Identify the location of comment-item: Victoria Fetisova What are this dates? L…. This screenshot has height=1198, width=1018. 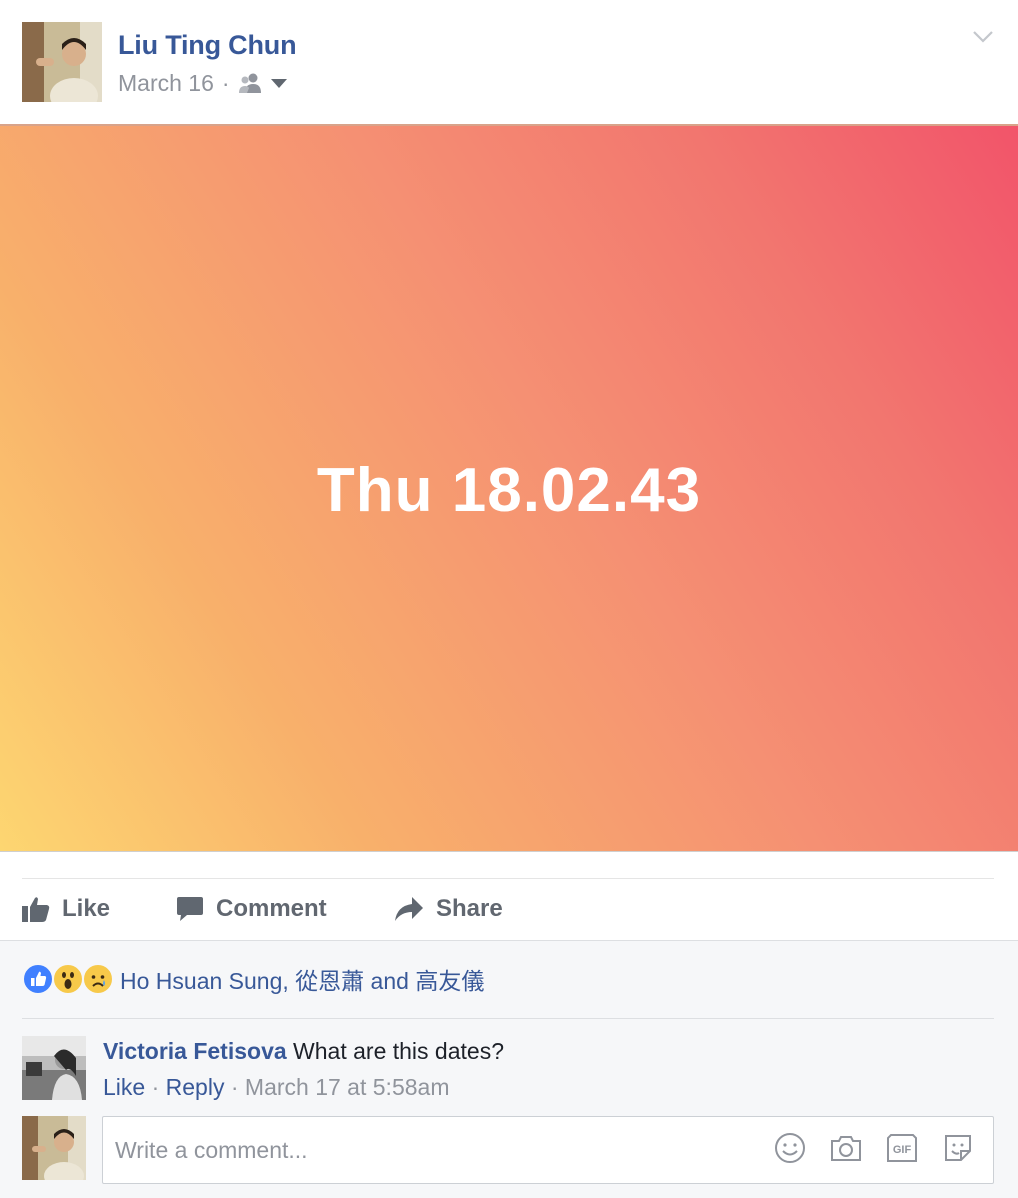
(508, 1071).